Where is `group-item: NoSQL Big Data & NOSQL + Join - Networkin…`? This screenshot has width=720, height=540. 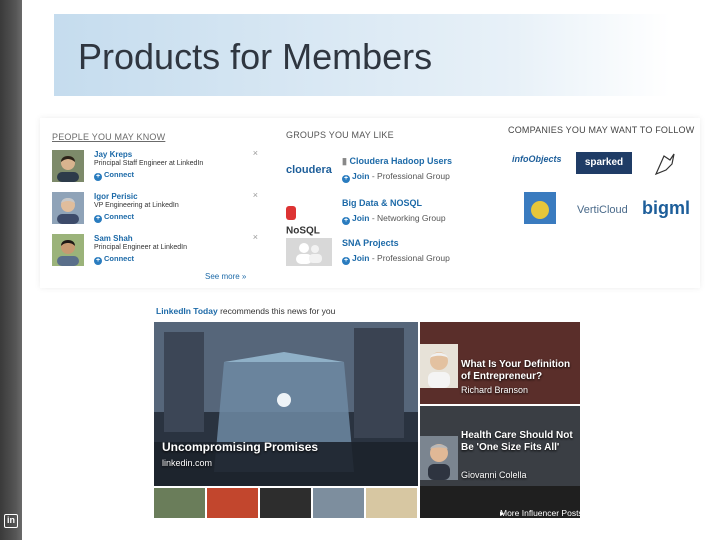 group-item: NoSQL Big Data & NOSQL + Join - Networkin… is located at coordinates (386, 216).